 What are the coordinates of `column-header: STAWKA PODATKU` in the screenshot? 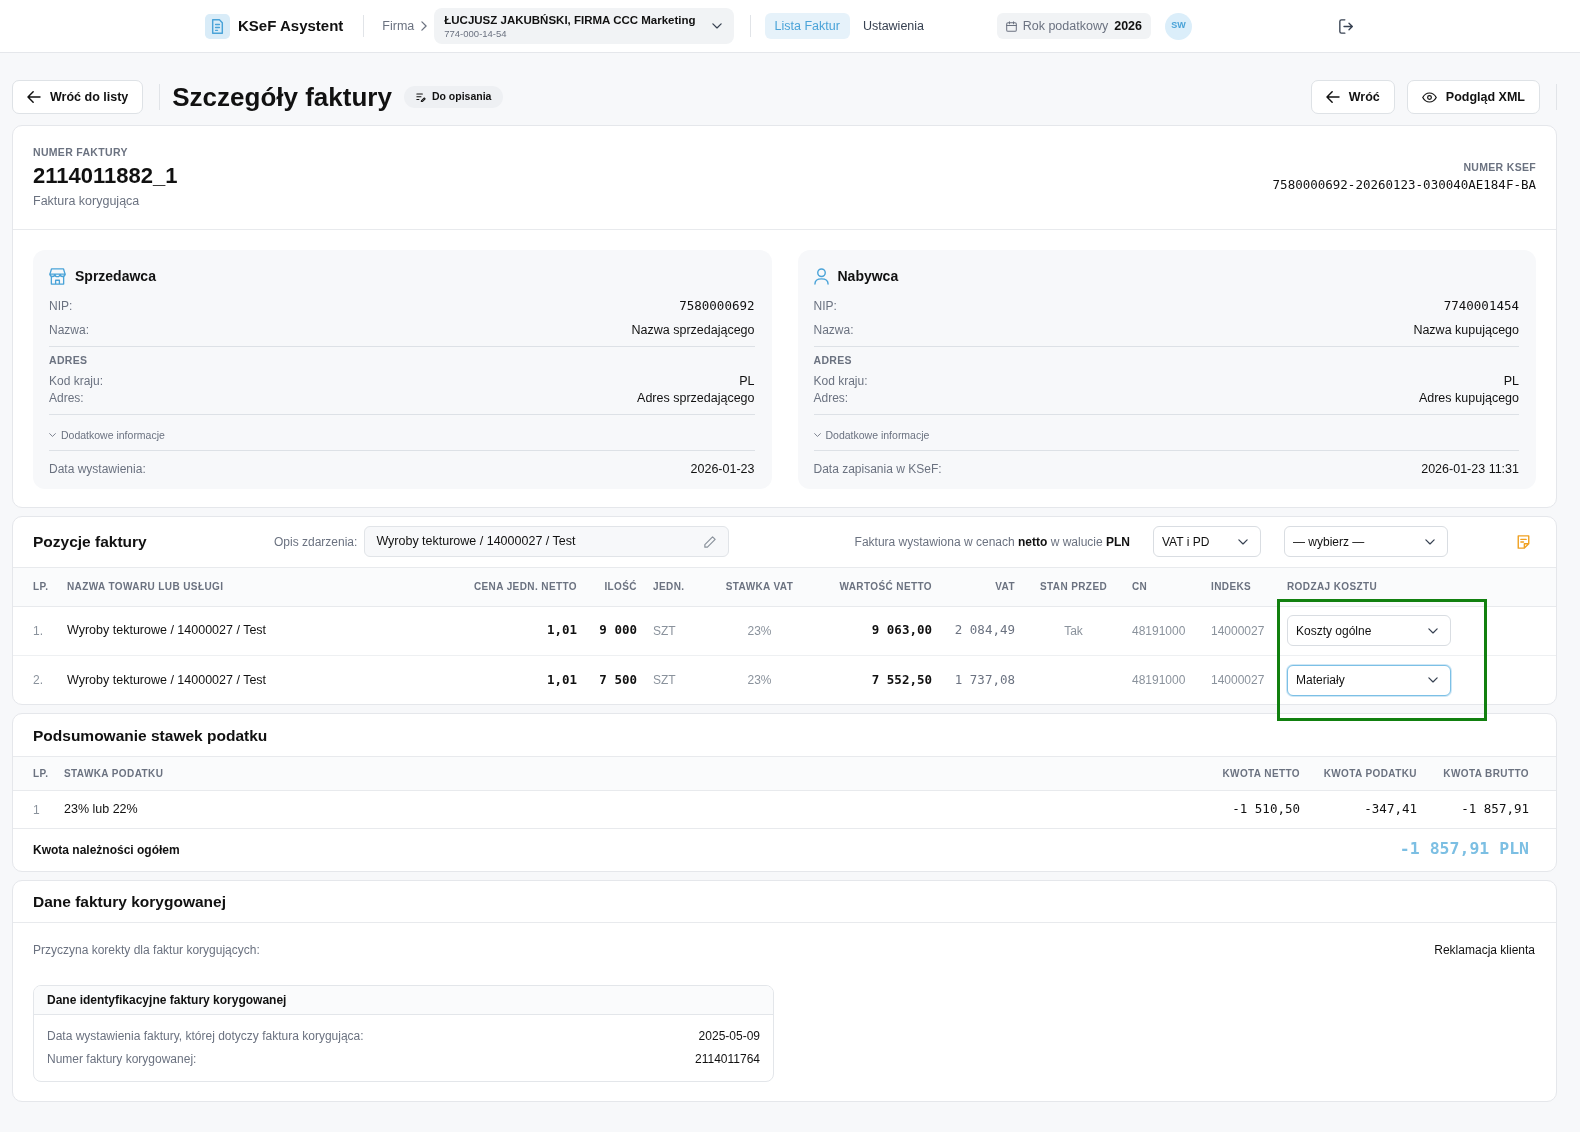 It's located at (622, 773).